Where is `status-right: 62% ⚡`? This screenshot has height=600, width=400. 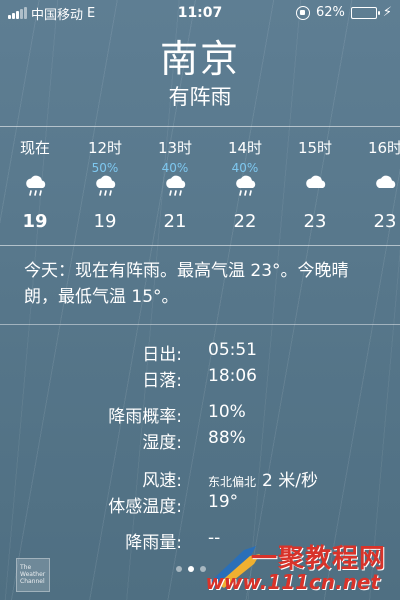
status-right: 62% ⚡ is located at coordinates (343, 12).